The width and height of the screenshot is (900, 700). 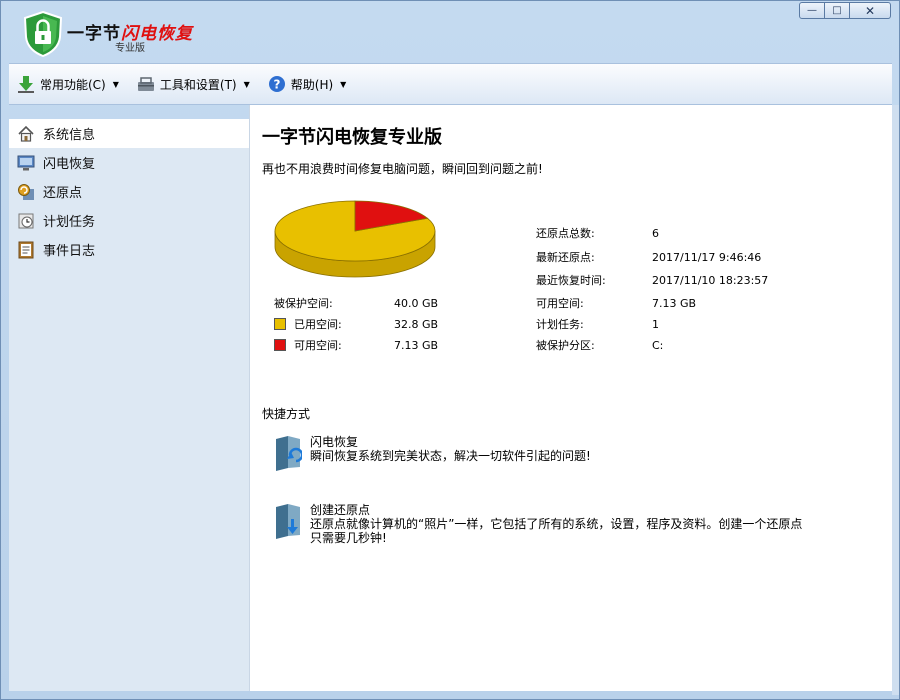 I want to click on title-bar: 一字节闪电恢复 专业版 — □ ✕, so click(x=450, y=32).